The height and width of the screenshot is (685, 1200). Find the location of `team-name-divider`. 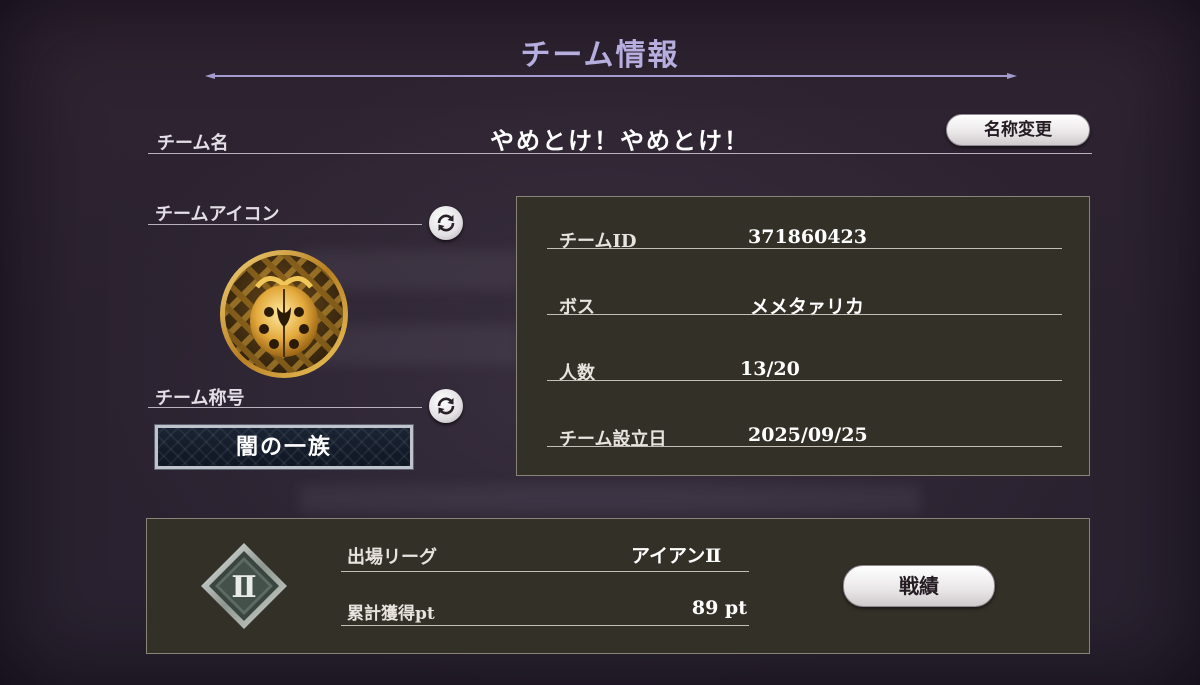

team-name-divider is located at coordinates (620, 153).